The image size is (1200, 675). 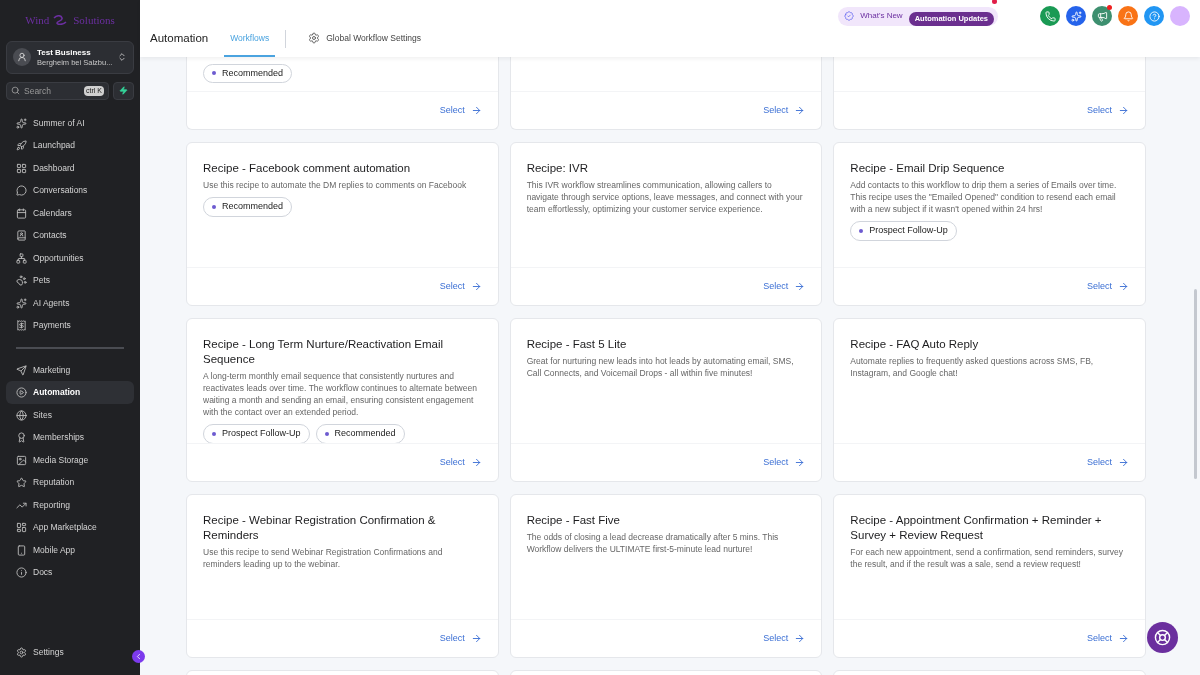 What do you see at coordinates (314, 38) in the screenshot?
I see `gear-icon` at bounding box center [314, 38].